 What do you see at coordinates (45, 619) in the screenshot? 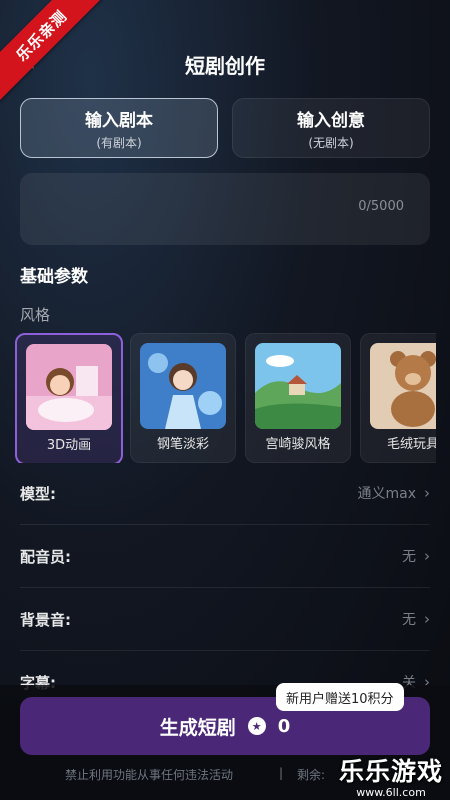
I see `setting-label: 背景音:` at bounding box center [45, 619].